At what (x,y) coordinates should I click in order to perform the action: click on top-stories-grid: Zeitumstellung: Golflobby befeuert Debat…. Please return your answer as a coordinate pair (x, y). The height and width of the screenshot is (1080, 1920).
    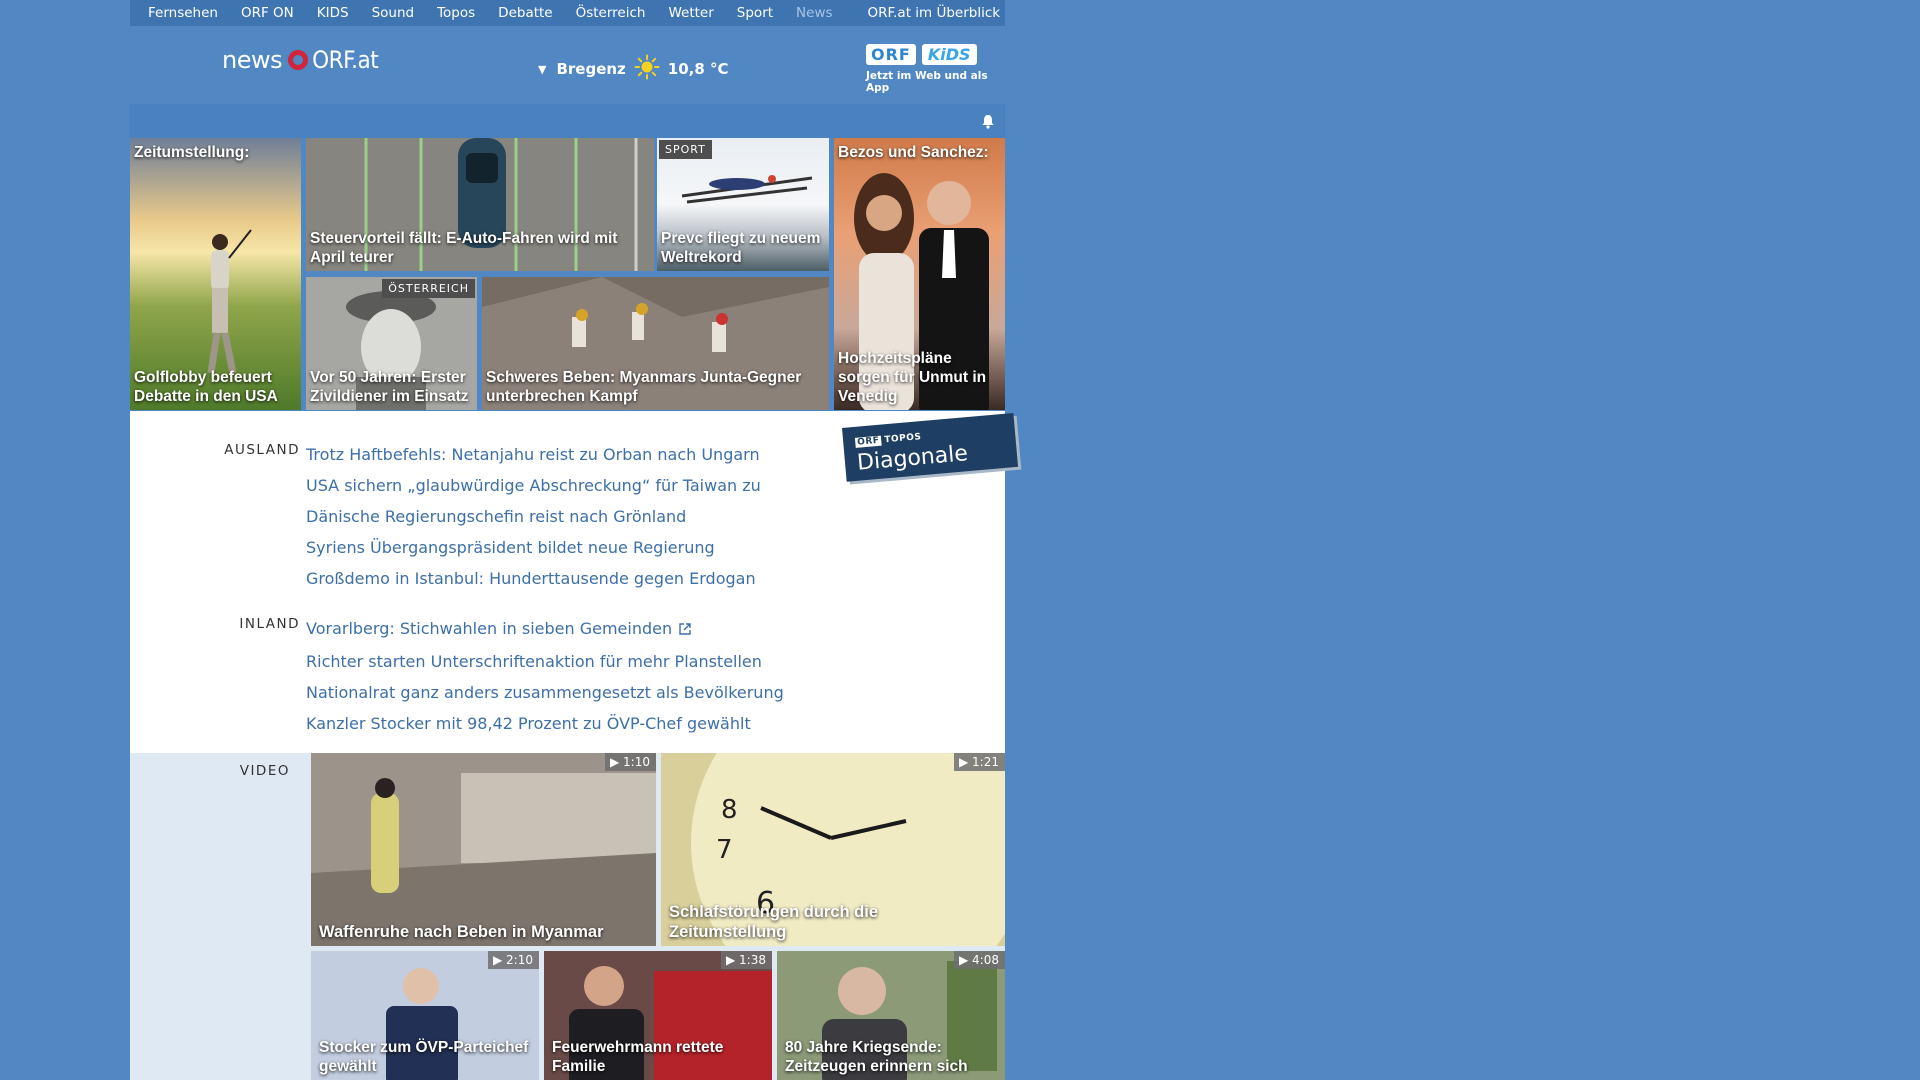
    Looking at the image, I should click on (567, 274).